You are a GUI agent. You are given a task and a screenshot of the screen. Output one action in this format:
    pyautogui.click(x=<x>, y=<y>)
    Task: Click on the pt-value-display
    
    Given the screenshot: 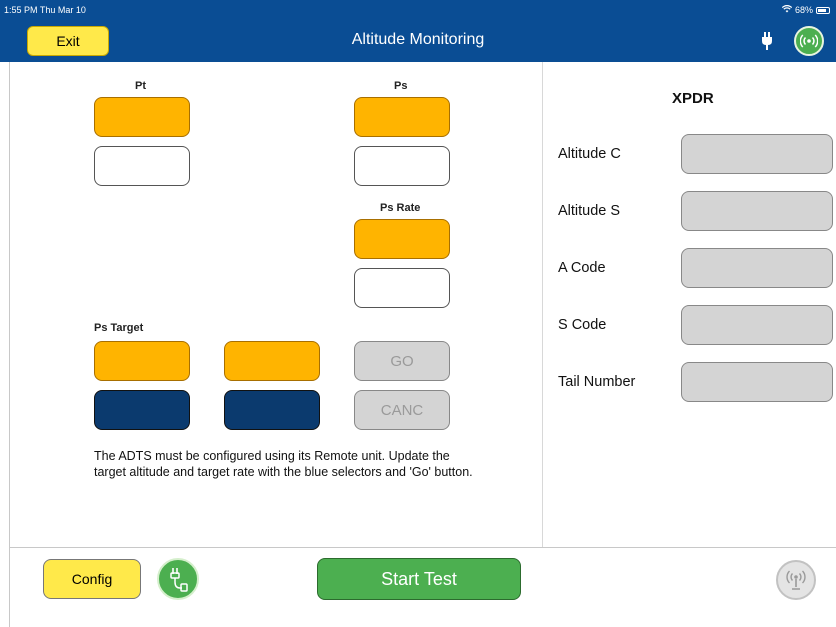 What is the action you would take?
    pyautogui.click(x=142, y=117)
    